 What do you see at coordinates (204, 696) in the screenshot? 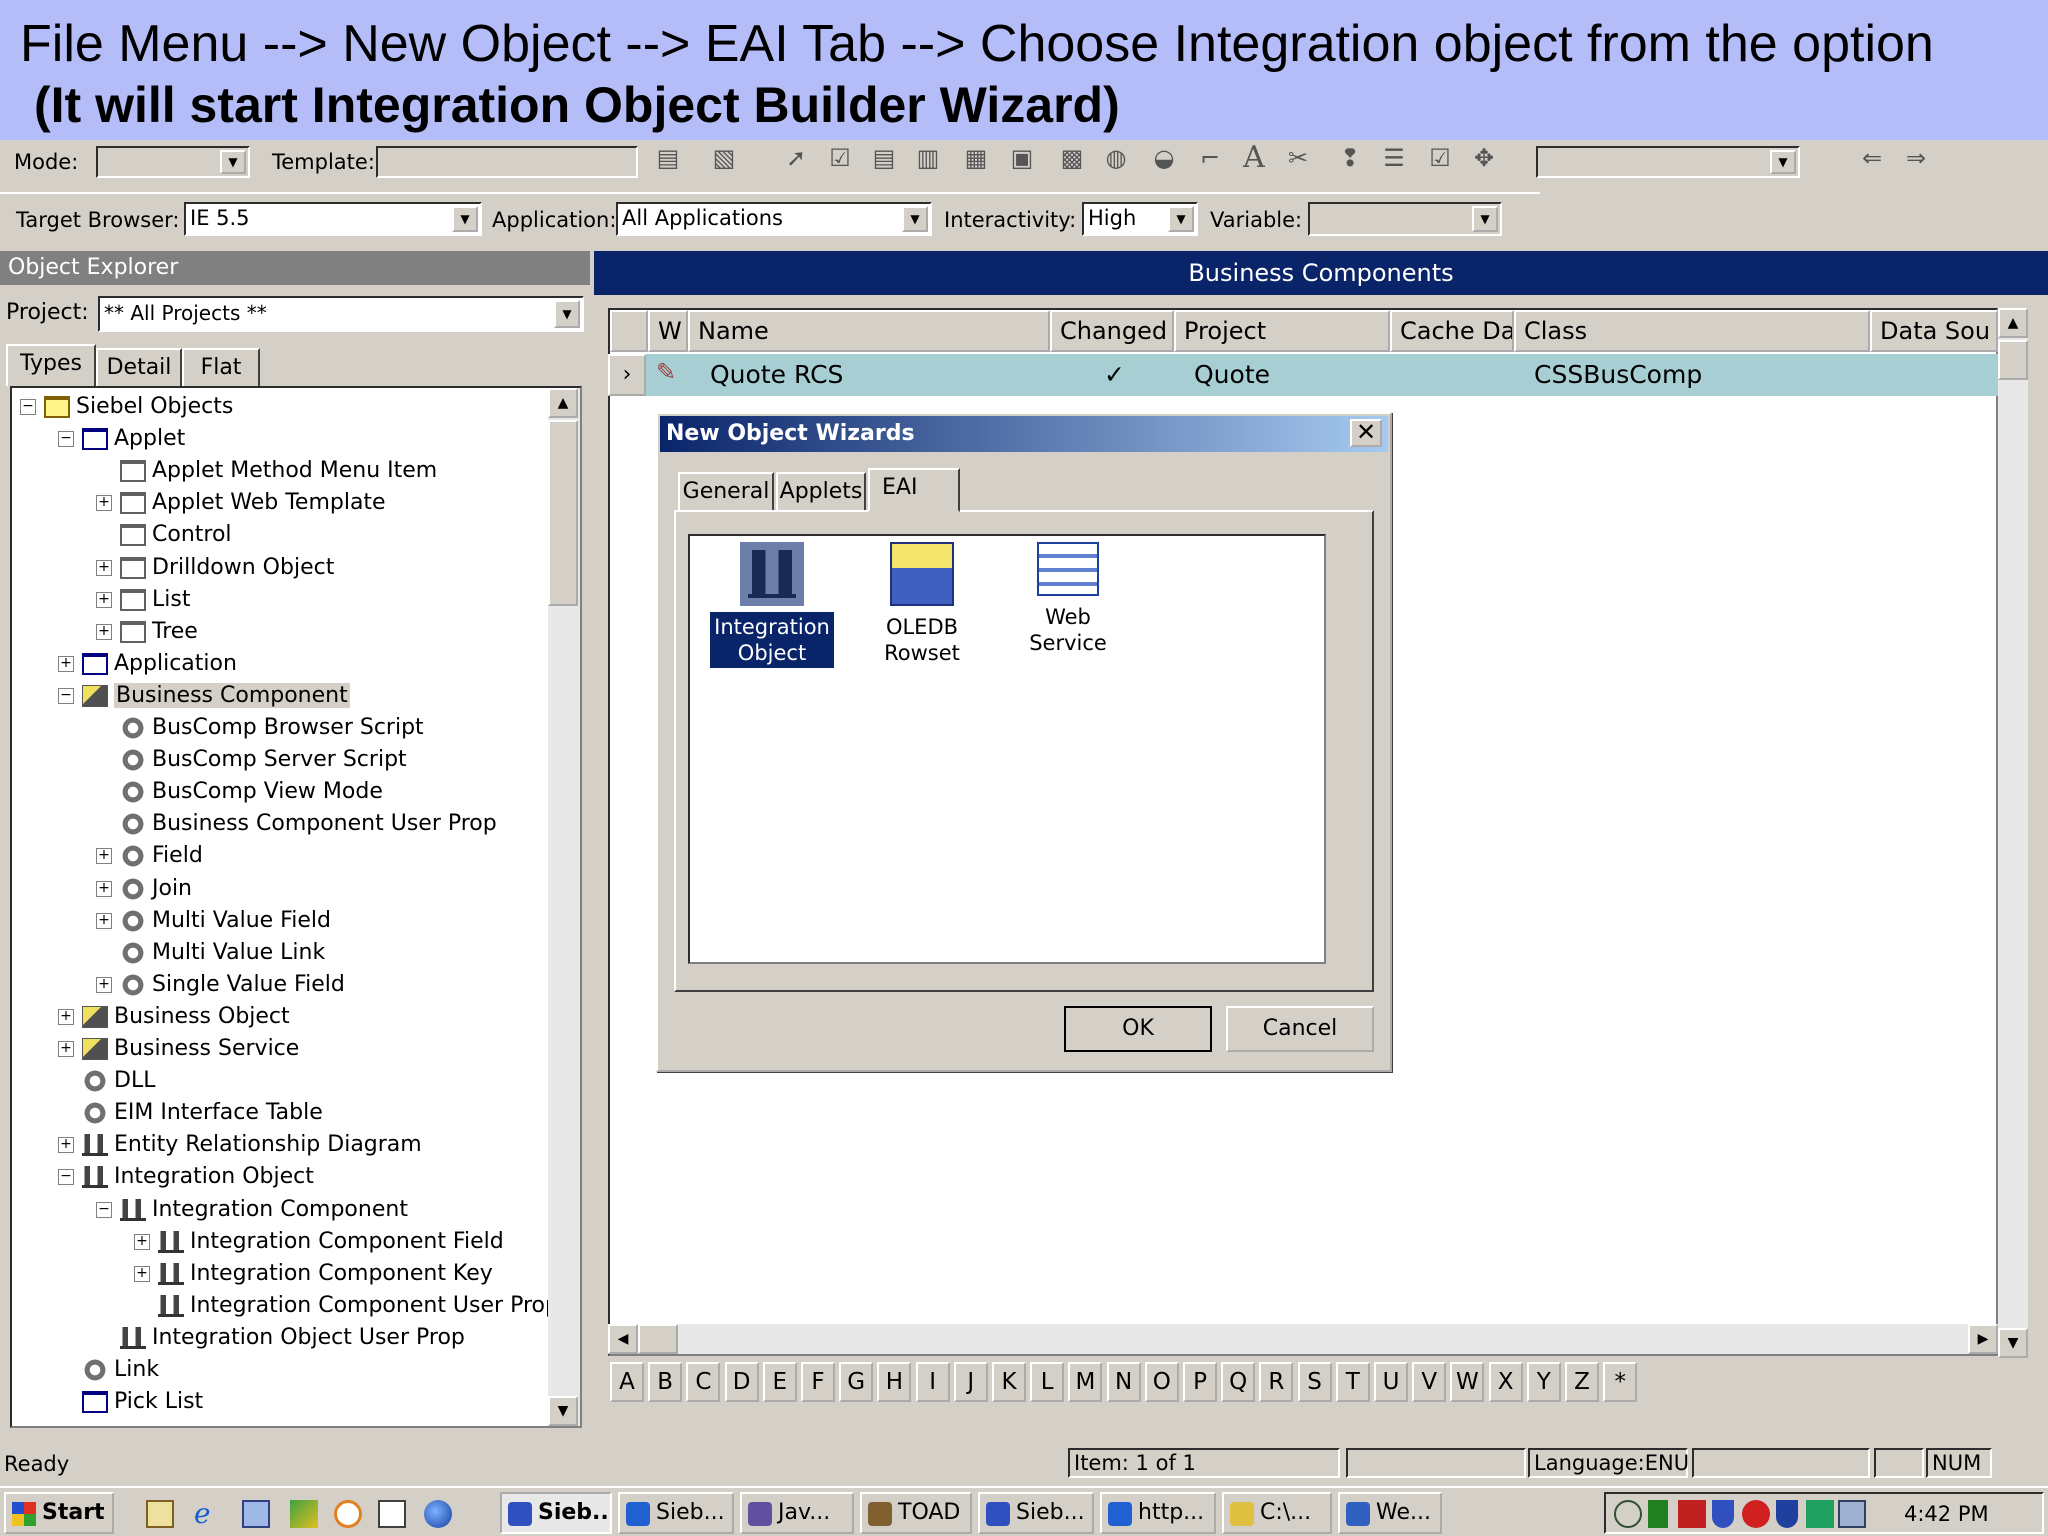
I see `tree-node: − Business Component` at bounding box center [204, 696].